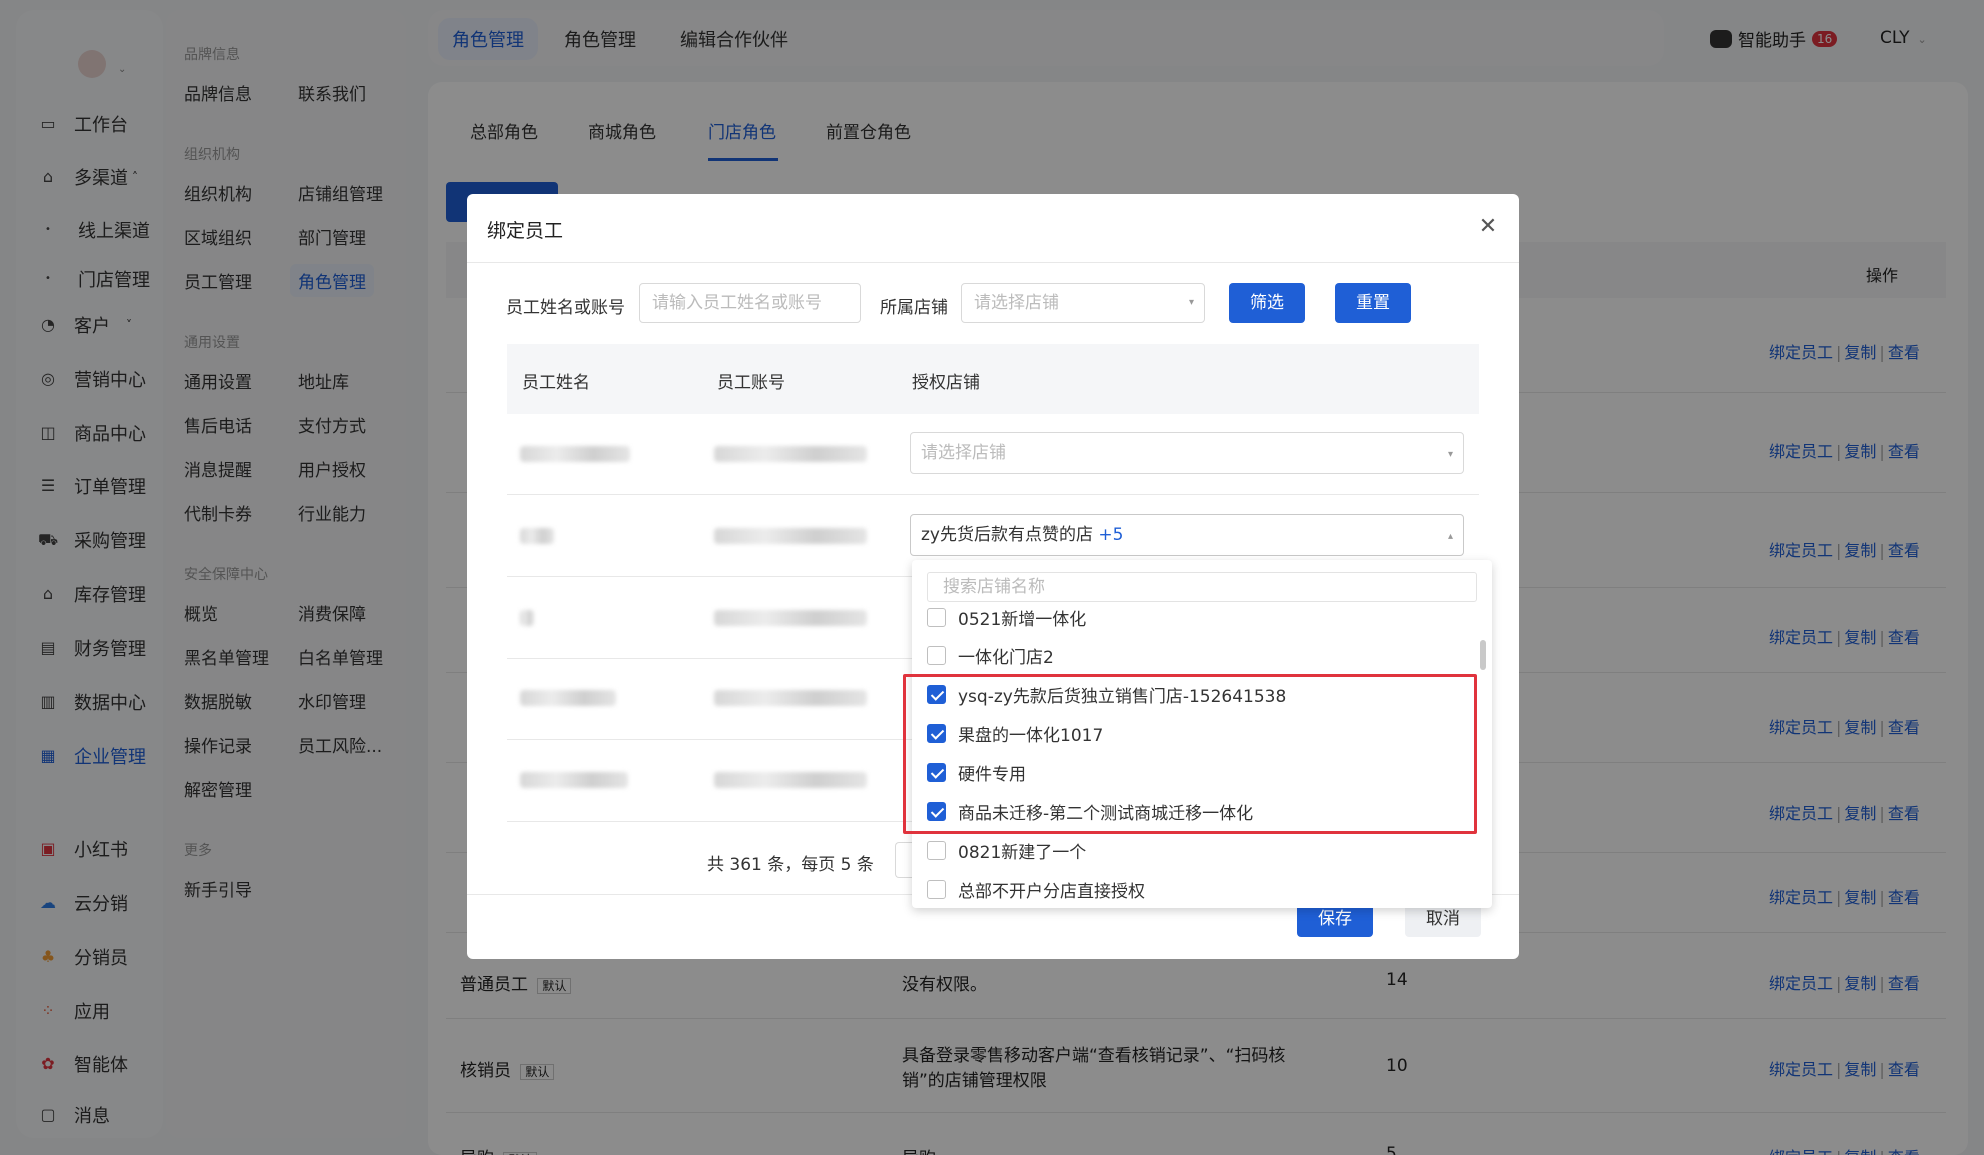 This screenshot has width=1984, height=1155. I want to click on nav-distributor: ♣ 分销员, so click(83, 957).